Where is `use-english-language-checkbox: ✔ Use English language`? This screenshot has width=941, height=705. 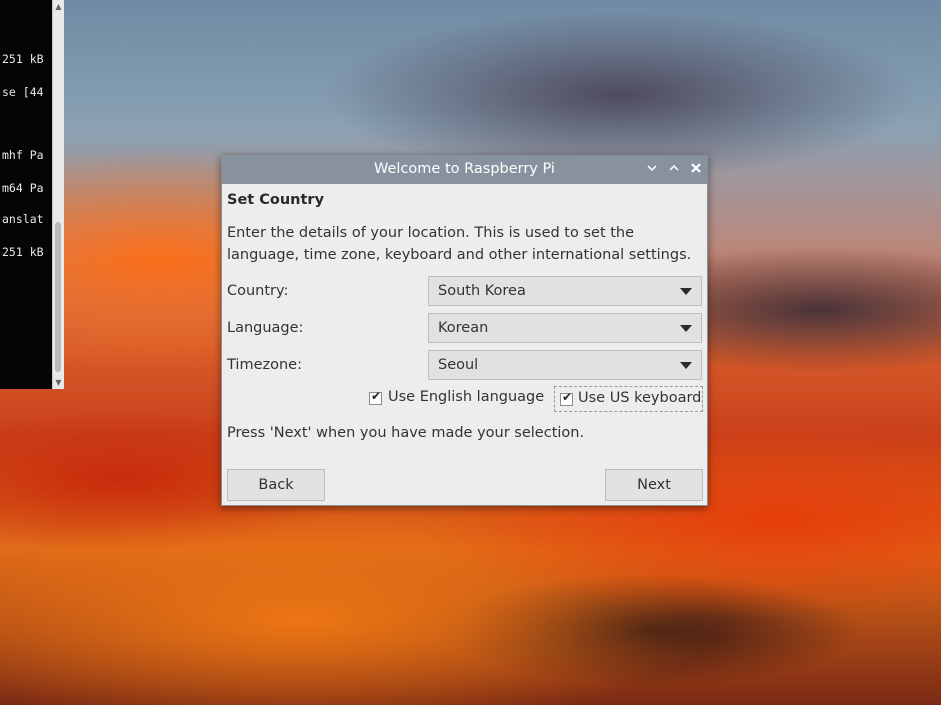
use-english-language-checkbox: ✔ Use English language is located at coordinates (455, 399).